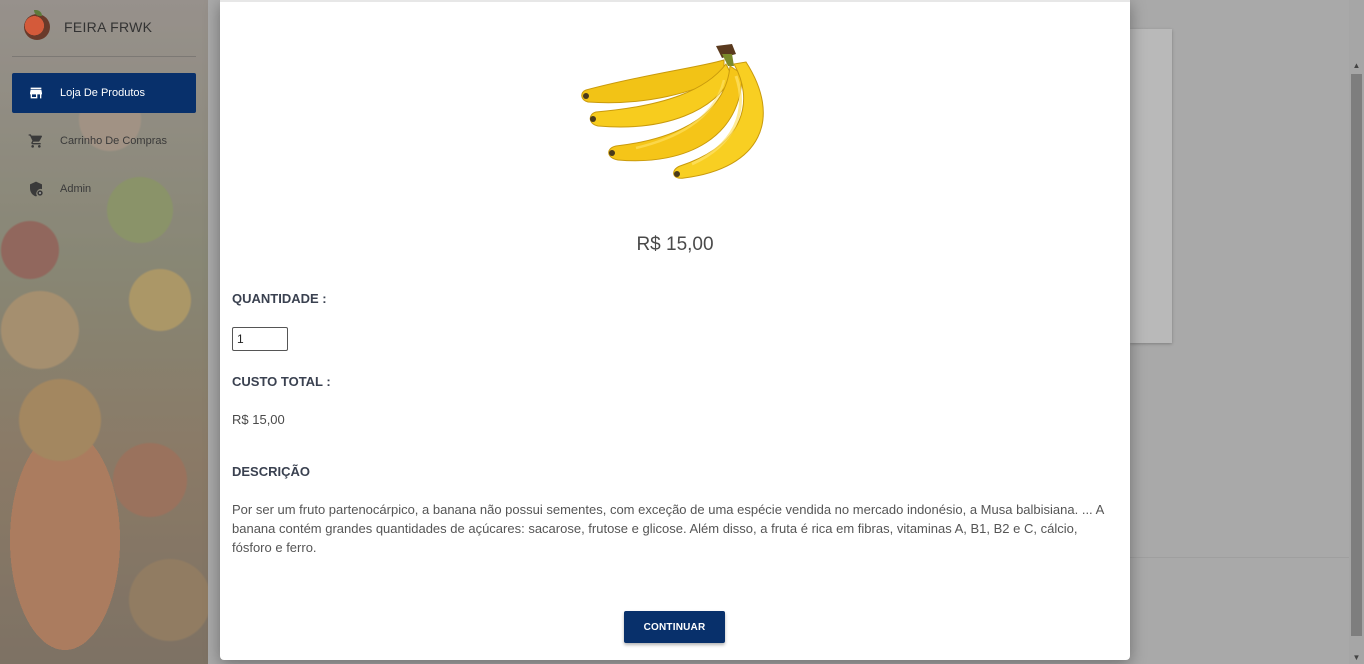 The width and height of the screenshot is (1364, 664). Describe the element at coordinates (1240, 557) in the screenshot. I see `background-divider` at that location.